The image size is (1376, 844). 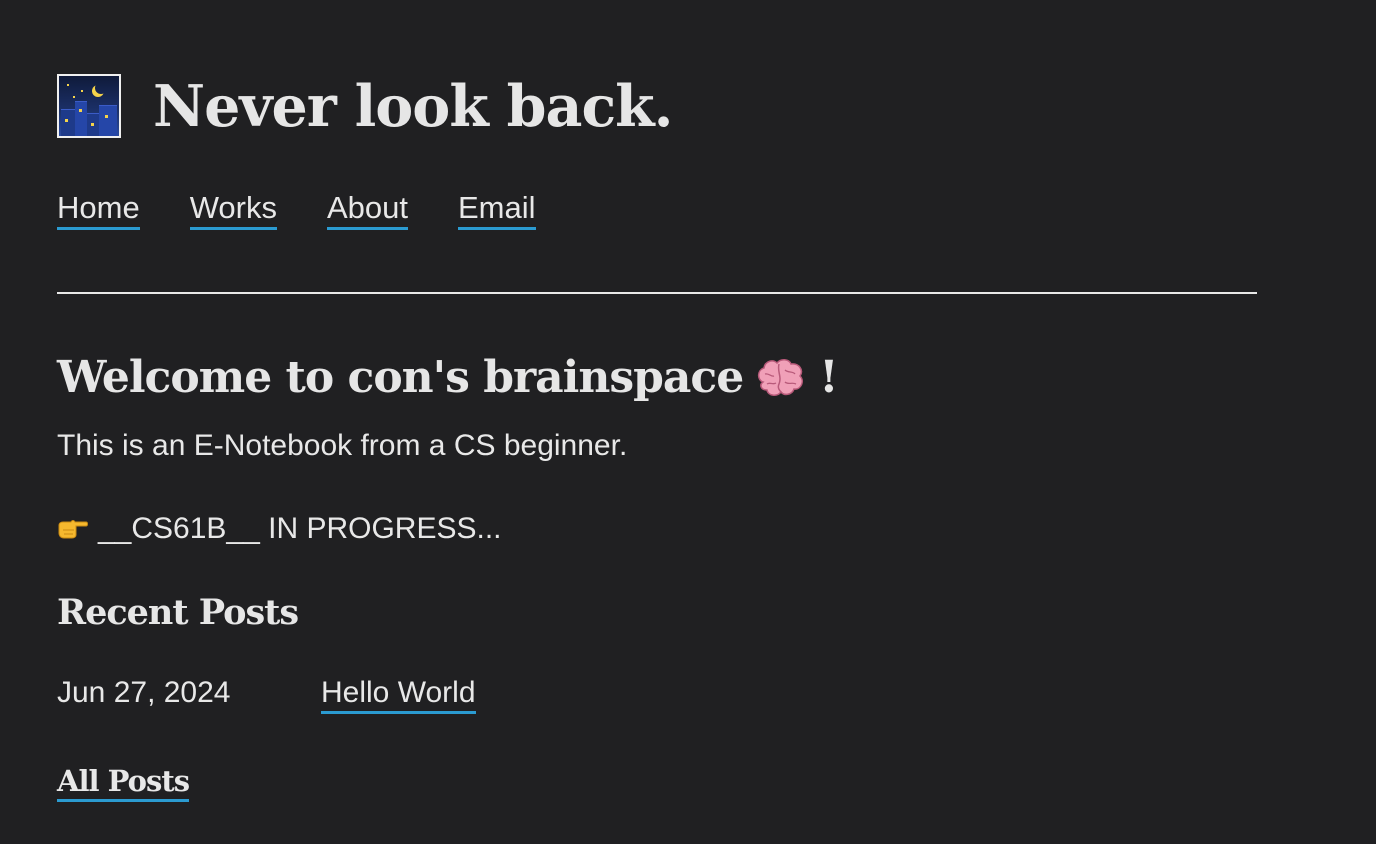 What do you see at coordinates (657, 293) in the screenshot?
I see `header-divider` at bounding box center [657, 293].